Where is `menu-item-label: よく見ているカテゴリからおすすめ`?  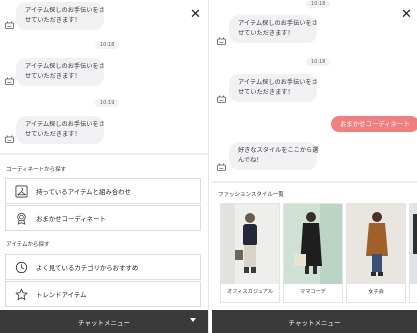
menu-item-label: よく見ているカテゴリからおすすめ is located at coordinates (87, 267).